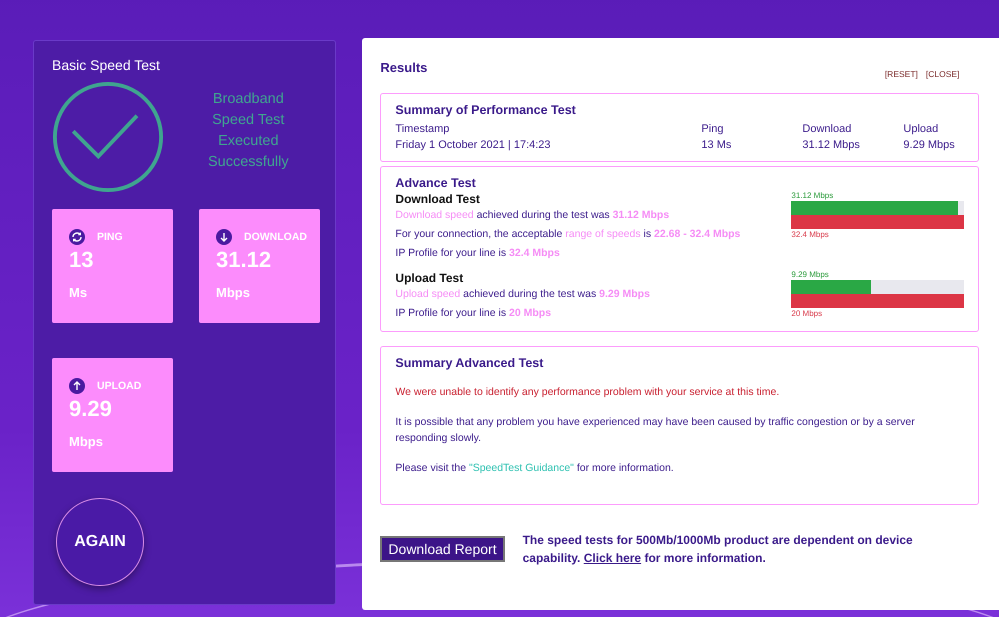 The height and width of the screenshot is (617, 999). Describe the element at coordinates (248, 162) in the screenshot. I see `status-text: Successfully` at that location.